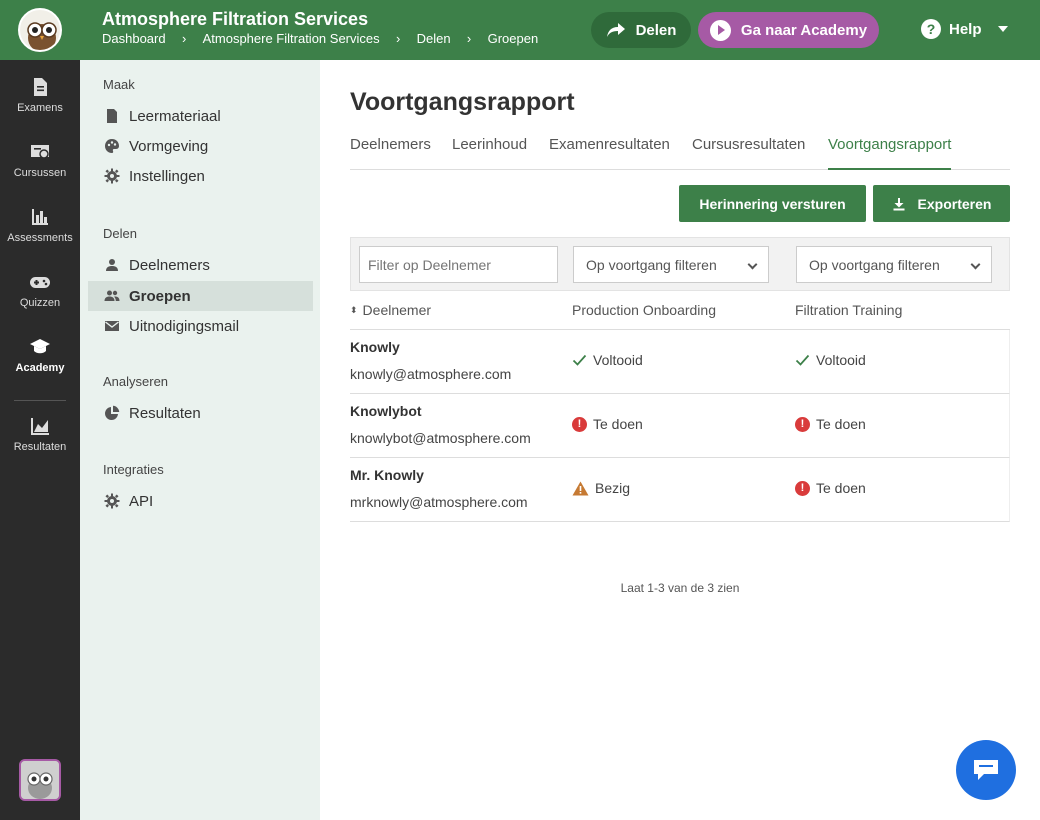 Image resolution: width=1040 pixels, height=820 pixels. Describe the element at coordinates (354, 310) in the screenshot. I see `sort-icon: ⬍` at that location.